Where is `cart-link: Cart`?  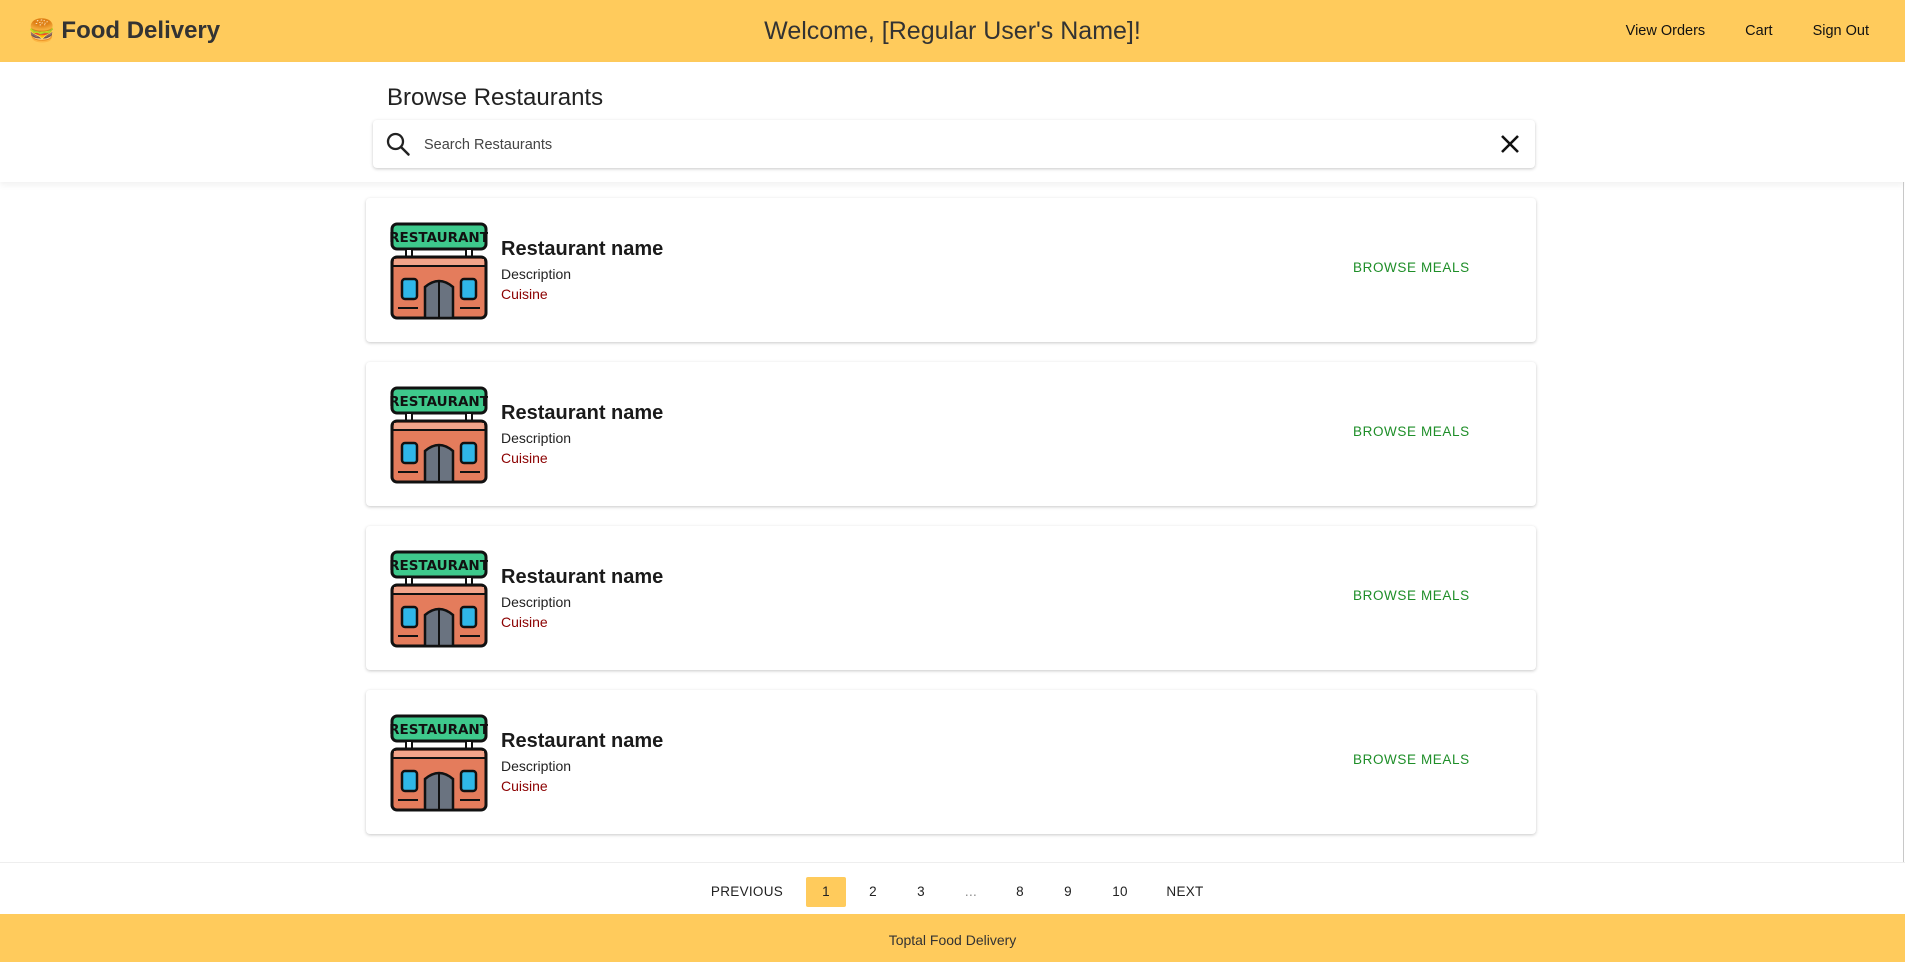 cart-link: Cart is located at coordinates (1758, 31).